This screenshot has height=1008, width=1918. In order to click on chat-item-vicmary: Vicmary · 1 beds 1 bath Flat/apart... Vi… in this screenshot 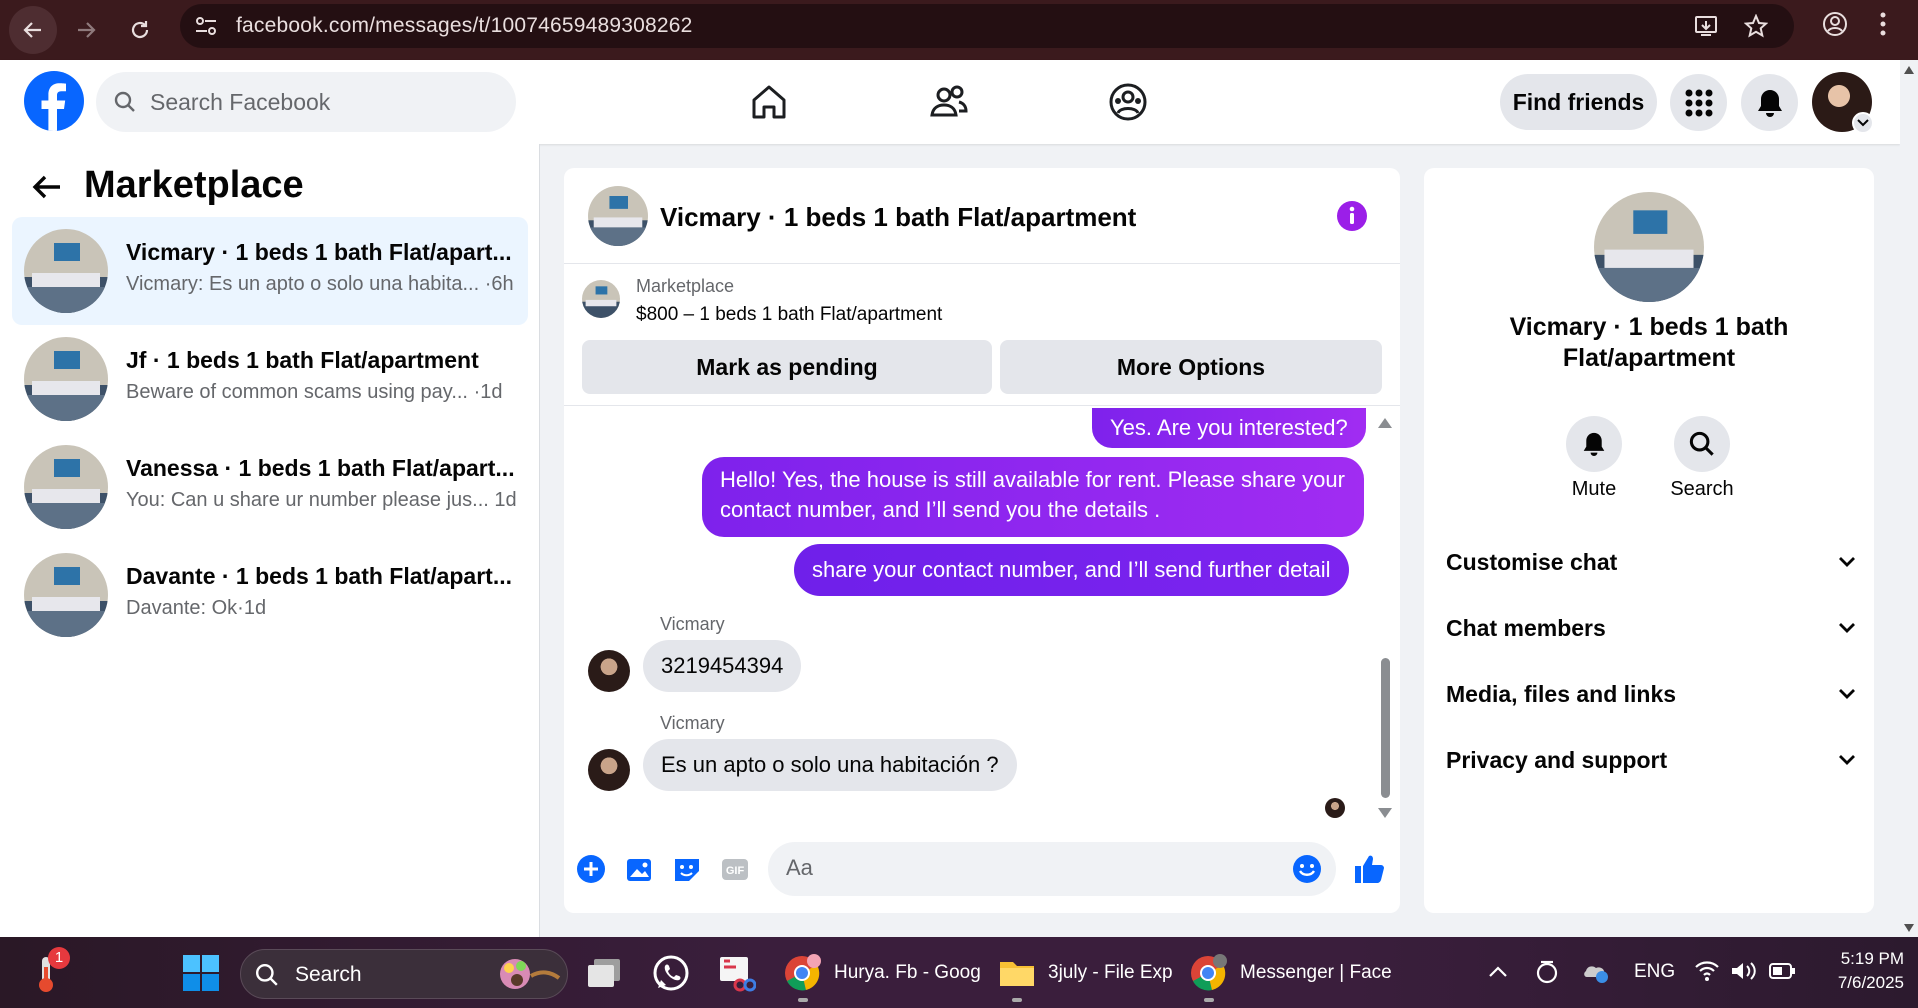, I will do `click(270, 271)`.